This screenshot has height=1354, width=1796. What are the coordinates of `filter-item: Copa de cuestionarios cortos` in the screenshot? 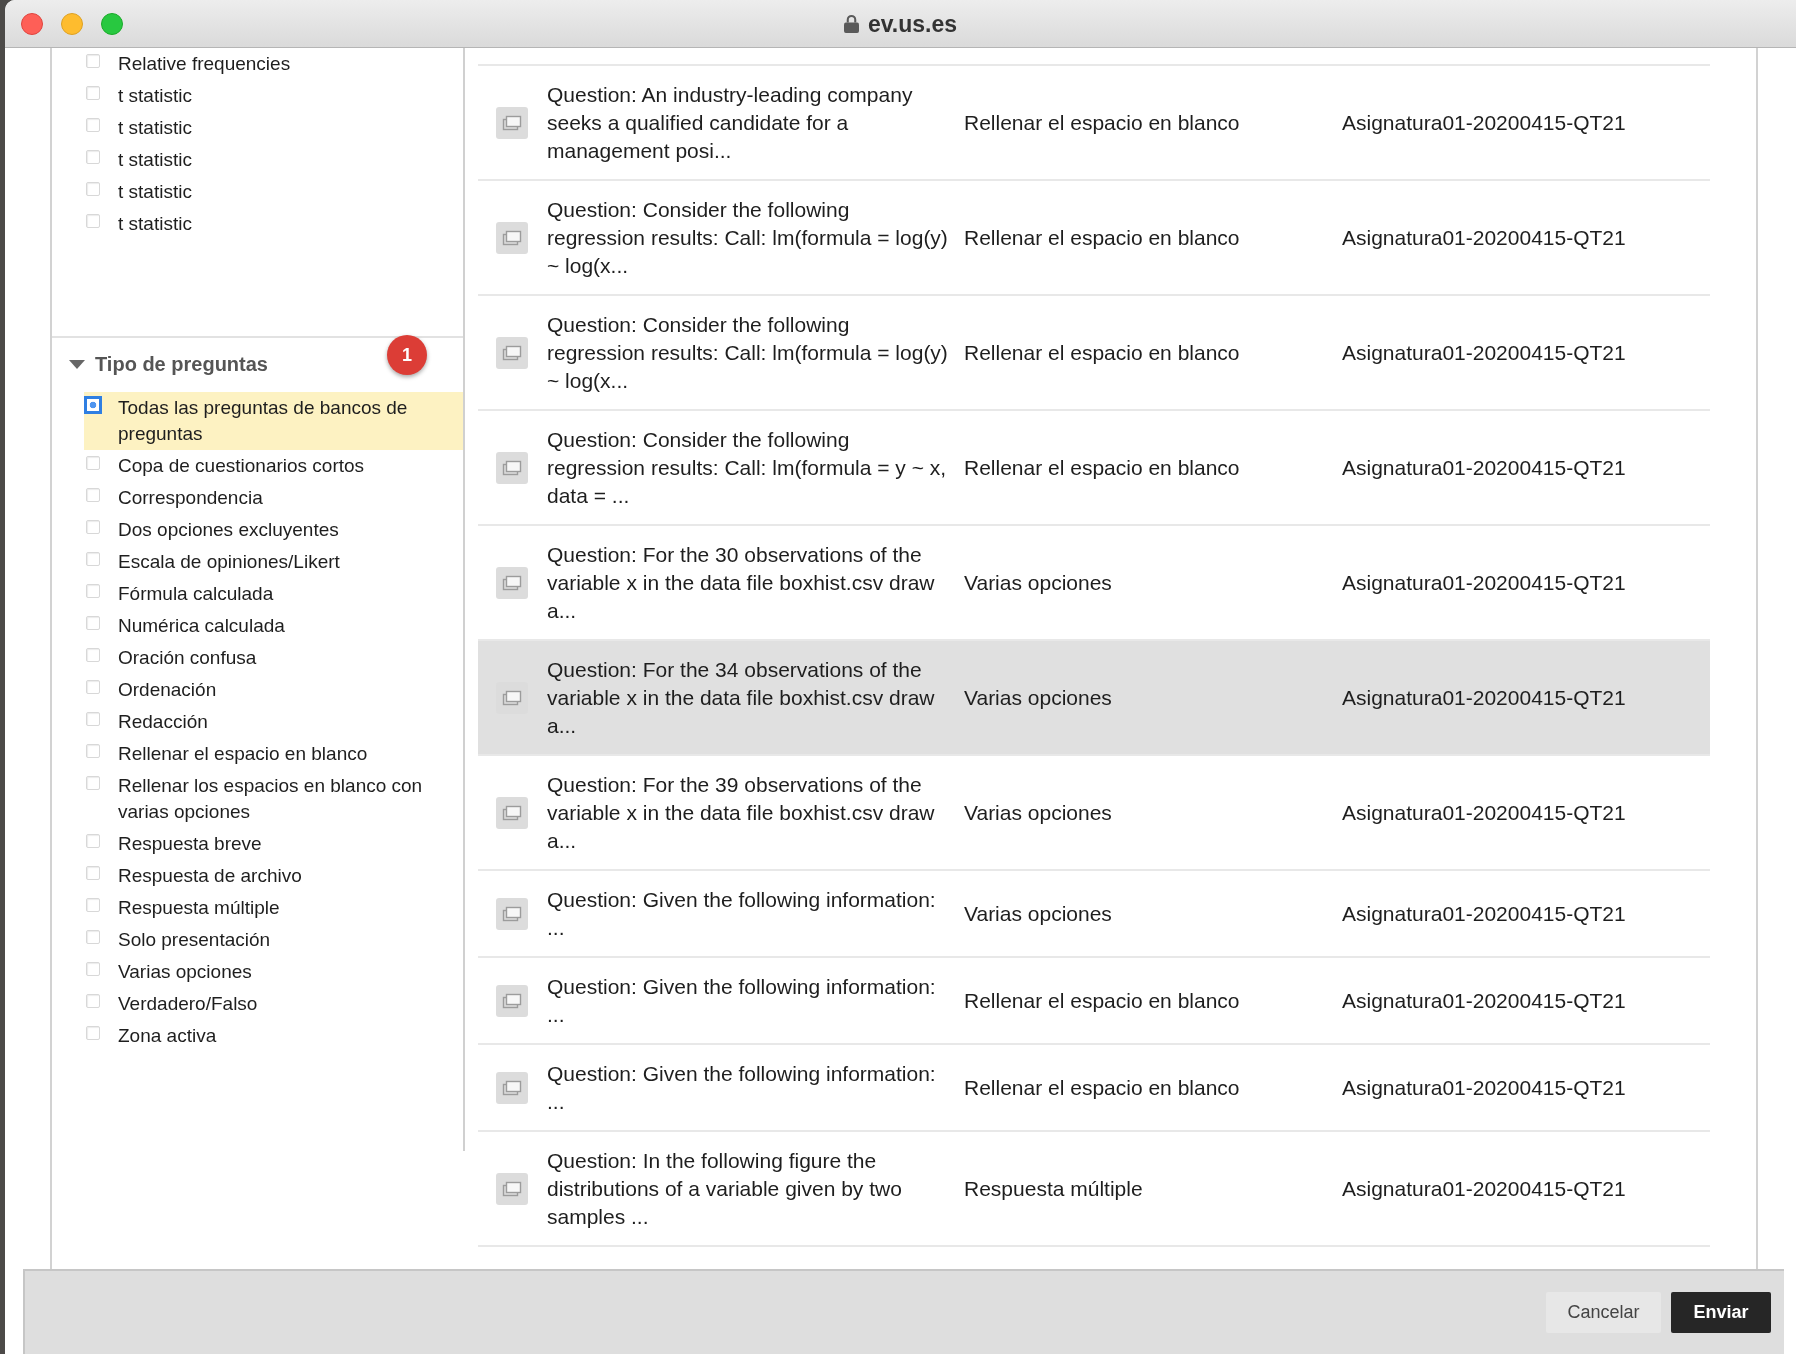 It's located at (273, 466).